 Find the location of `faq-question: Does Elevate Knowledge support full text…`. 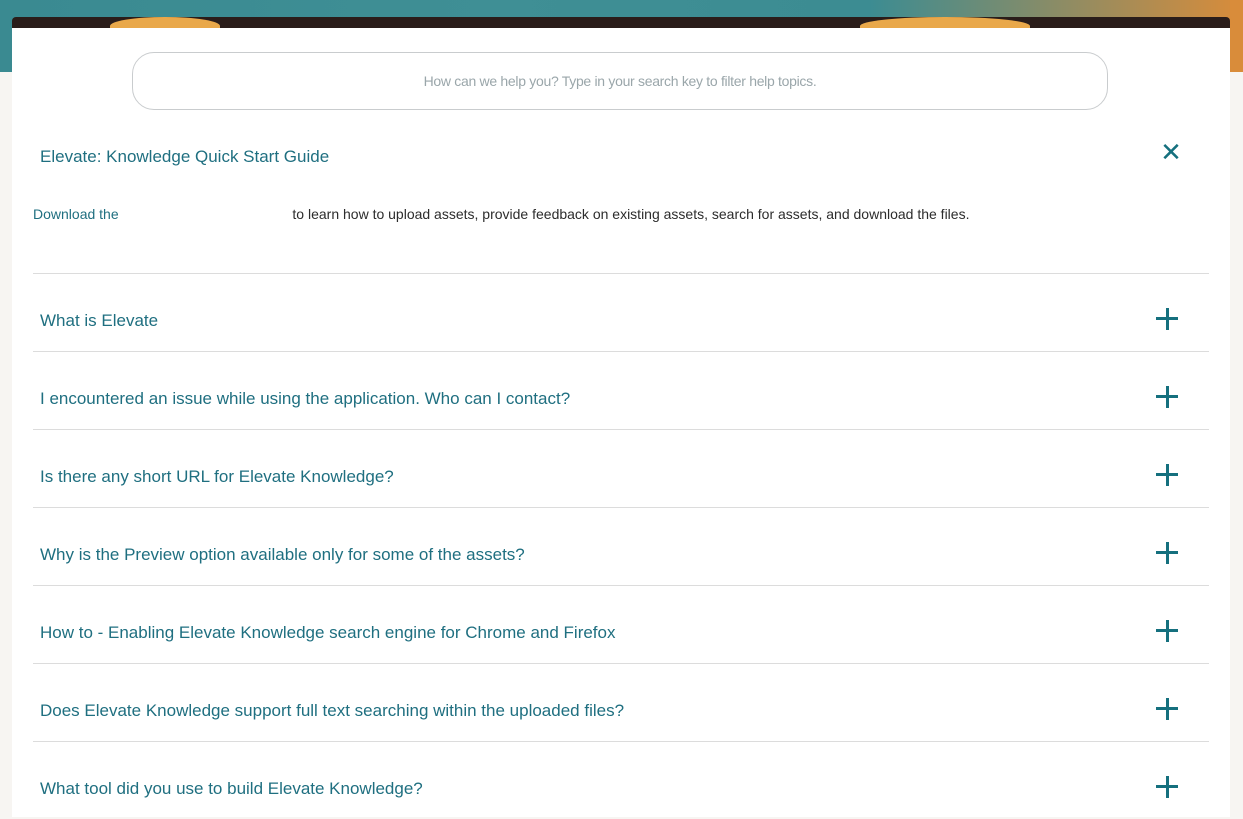

faq-question: Does Elevate Knowledge support full text… is located at coordinates (332, 710).